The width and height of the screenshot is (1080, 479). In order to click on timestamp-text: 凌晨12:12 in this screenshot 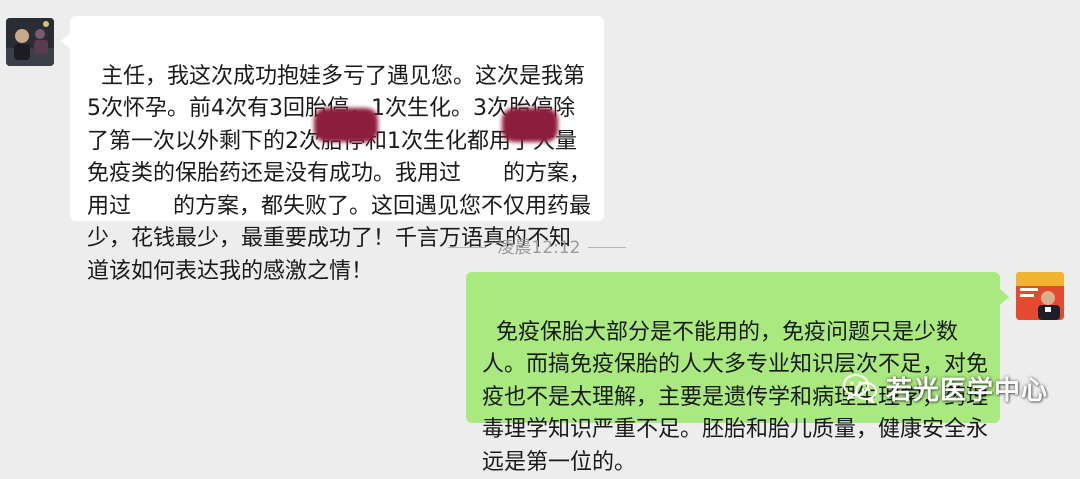, I will do `click(539, 248)`.